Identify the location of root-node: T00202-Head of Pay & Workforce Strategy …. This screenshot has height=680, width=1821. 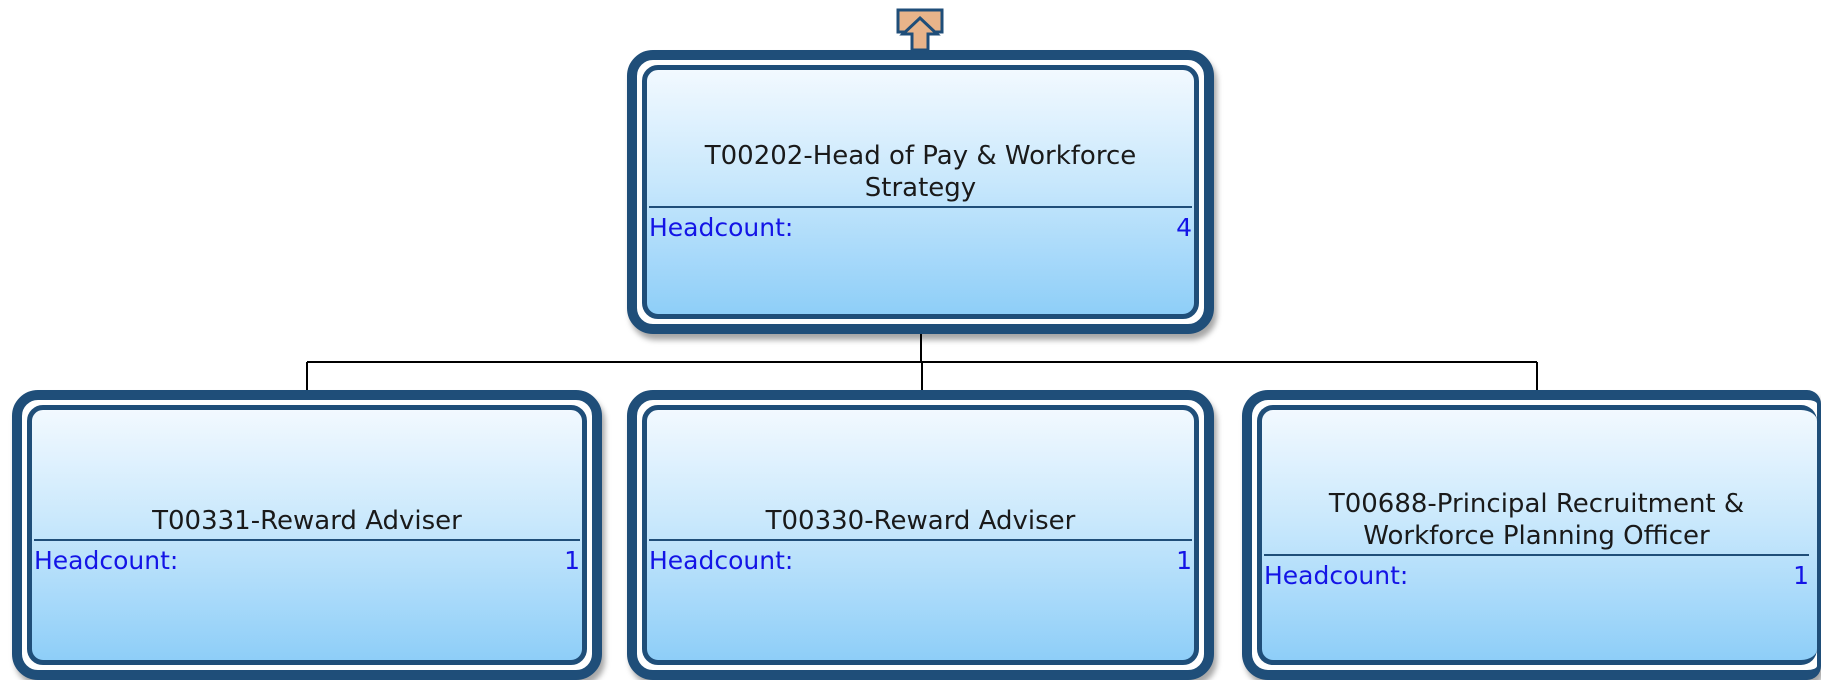
(920, 192).